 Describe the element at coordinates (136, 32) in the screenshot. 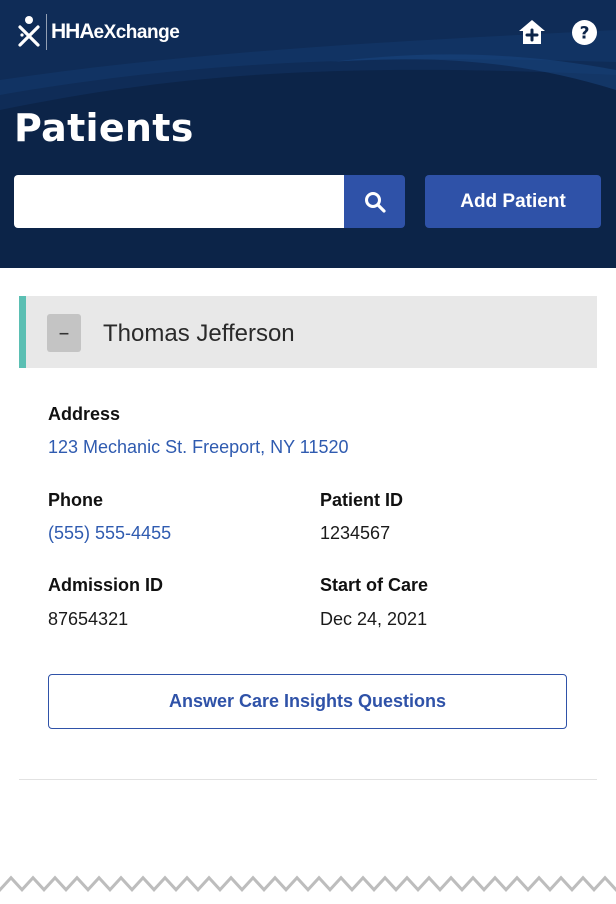

I see `logo-text-exchange: eXchange` at that location.